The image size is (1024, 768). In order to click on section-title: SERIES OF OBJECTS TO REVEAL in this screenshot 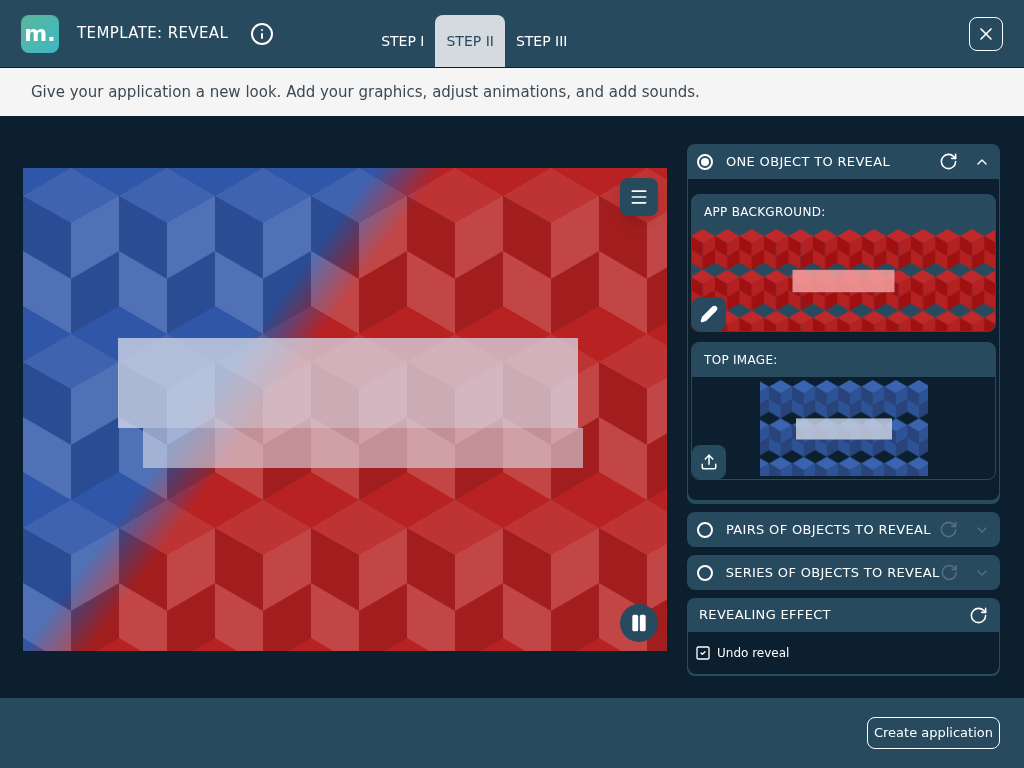, I will do `click(832, 572)`.